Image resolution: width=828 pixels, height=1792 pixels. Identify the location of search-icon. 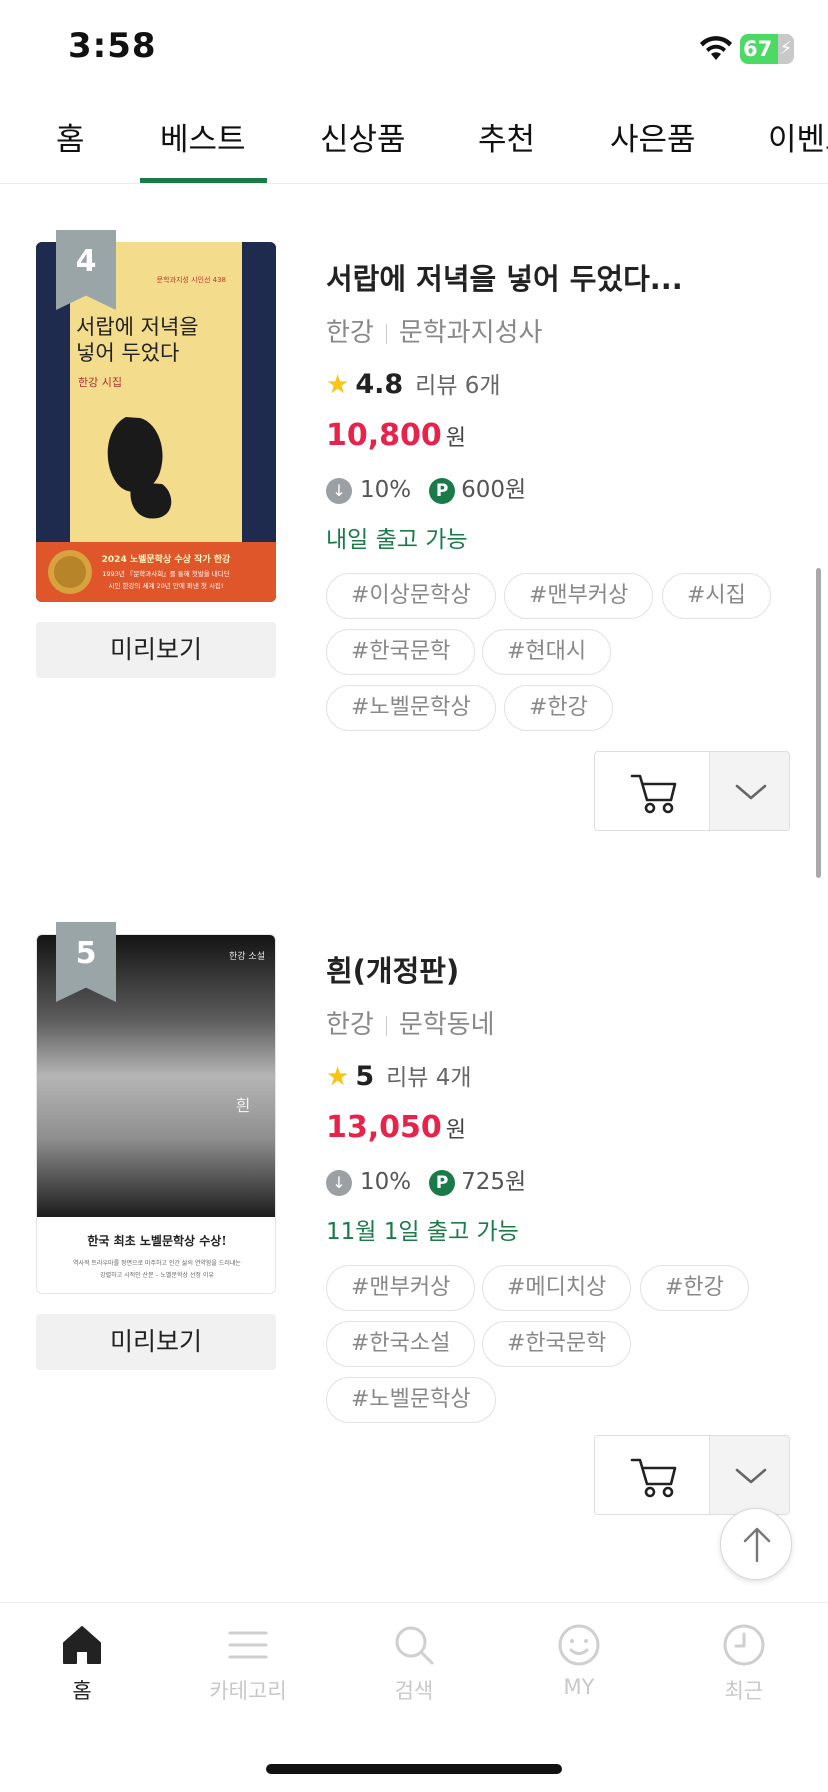
(414, 1645).